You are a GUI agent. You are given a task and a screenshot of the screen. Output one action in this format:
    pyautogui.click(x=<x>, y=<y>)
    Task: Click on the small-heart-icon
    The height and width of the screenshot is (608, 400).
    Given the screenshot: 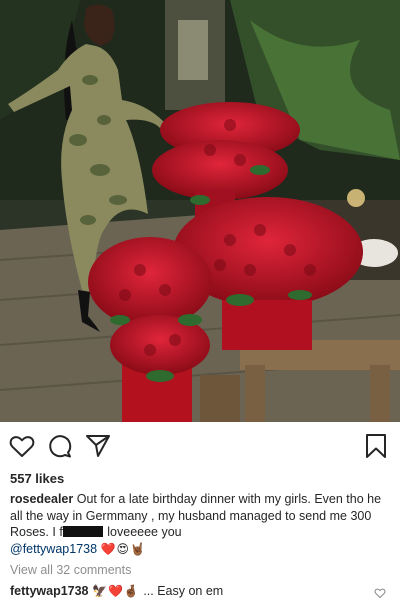 What is the action you would take?
    pyautogui.click(x=380, y=592)
    